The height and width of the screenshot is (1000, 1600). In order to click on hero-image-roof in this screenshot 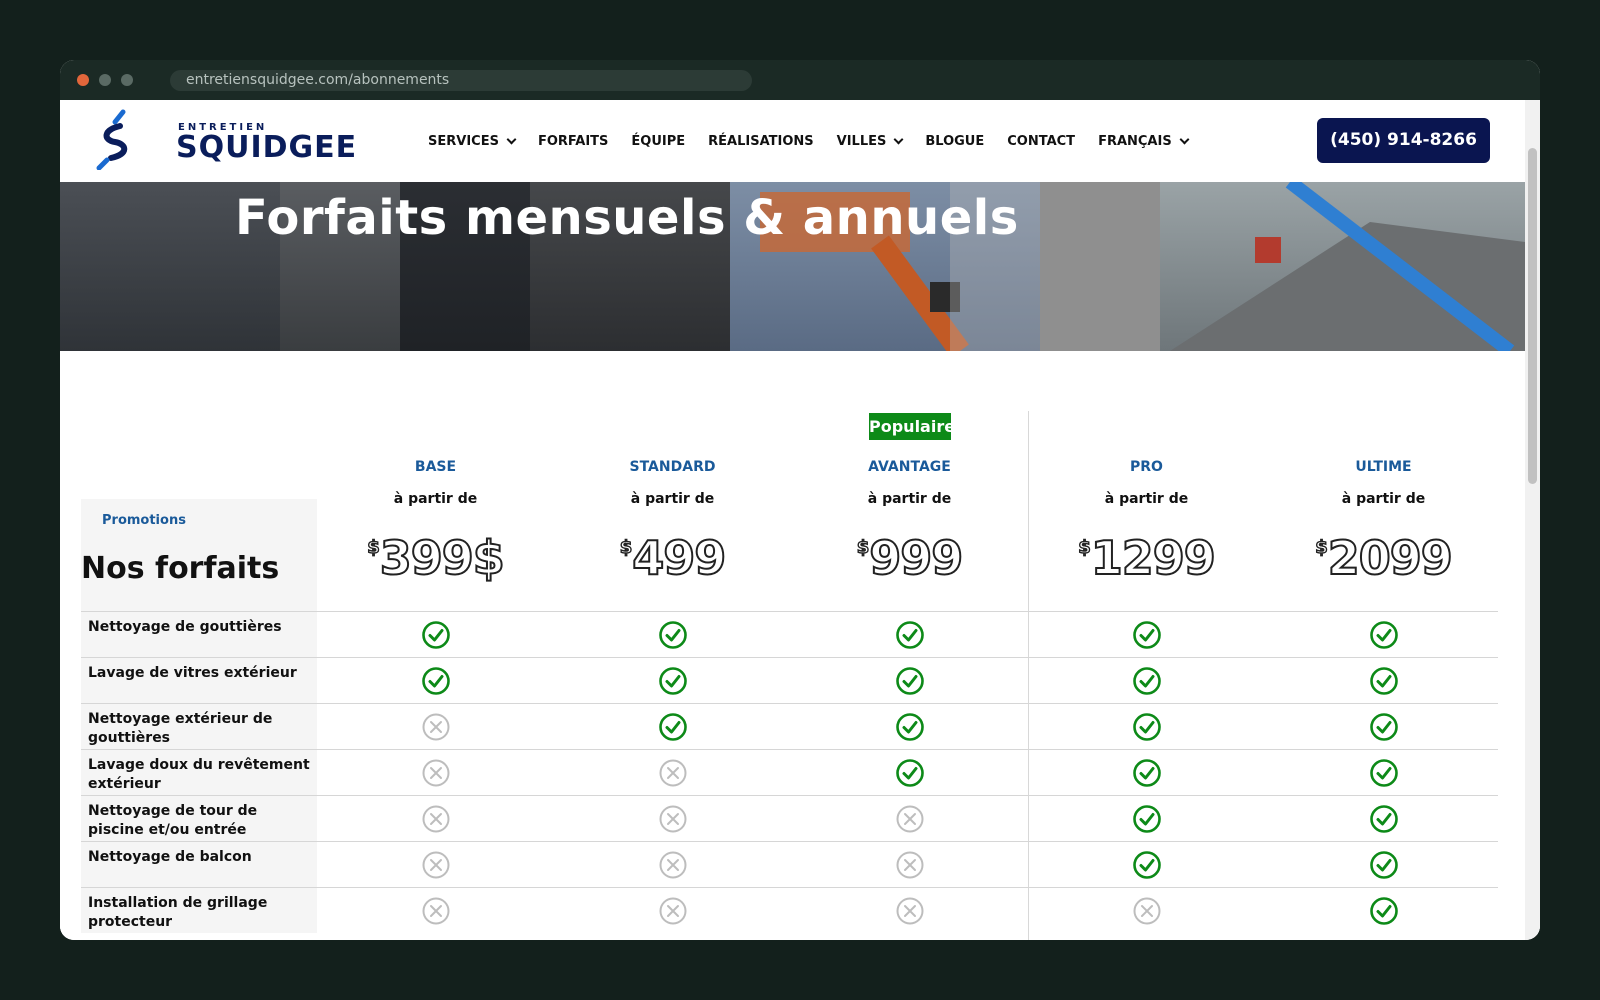, I will do `click(1282, 266)`.